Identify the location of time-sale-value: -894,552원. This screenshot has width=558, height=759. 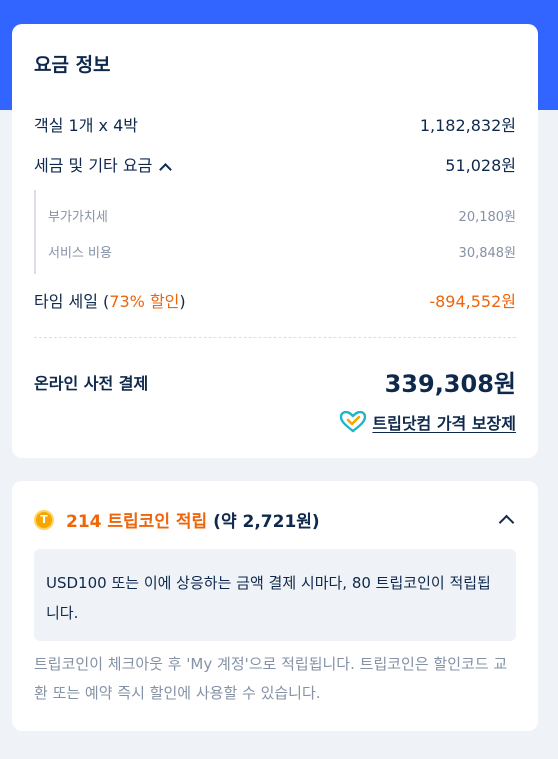
(472, 301).